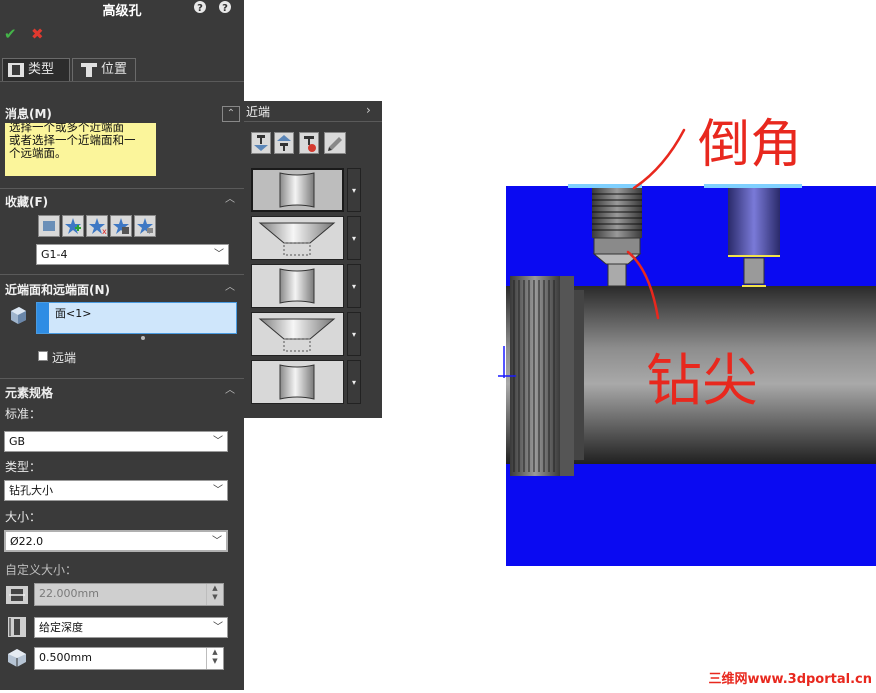 Image resolution: width=876 pixels, height=693 pixels. I want to click on tile-3-dropdown-icon: ▾, so click(354, 286).